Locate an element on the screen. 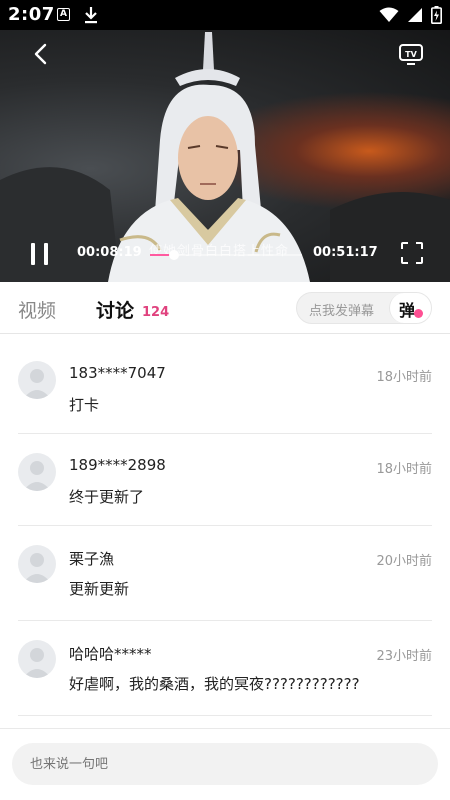 Image resolution: width=450 pixels, height=800 pixels. pause-icon is located at coordinates (40, 254).